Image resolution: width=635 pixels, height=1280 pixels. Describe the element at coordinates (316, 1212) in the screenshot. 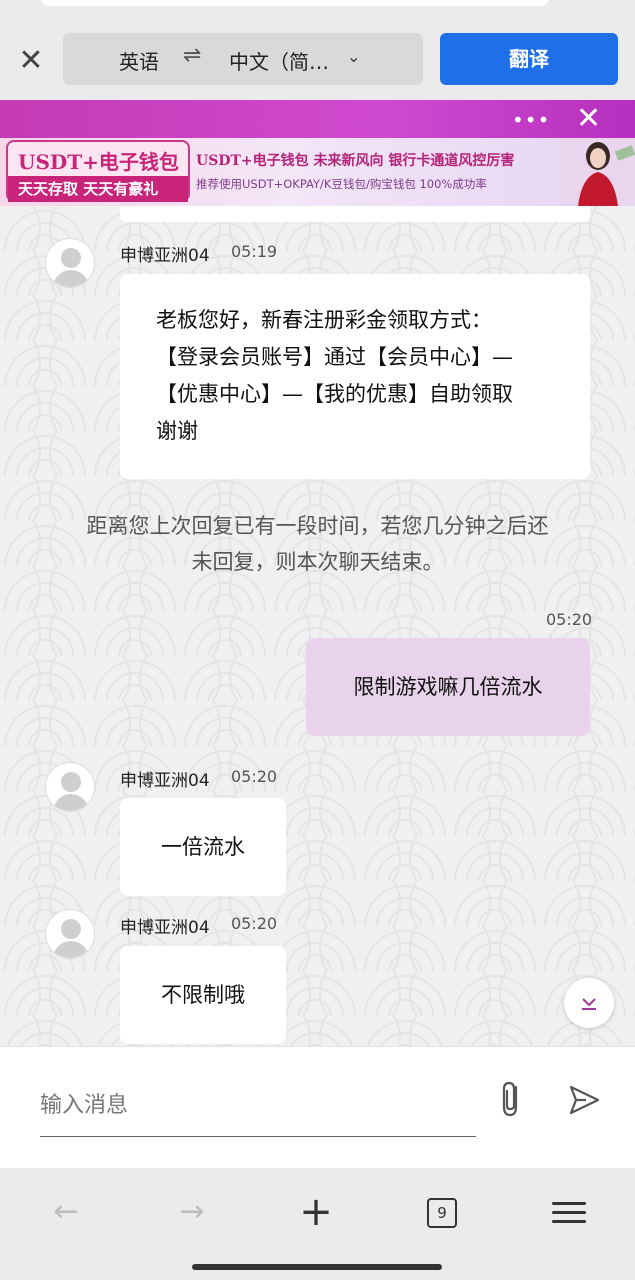

I see `new-tab-plus-icon: +` at that location.